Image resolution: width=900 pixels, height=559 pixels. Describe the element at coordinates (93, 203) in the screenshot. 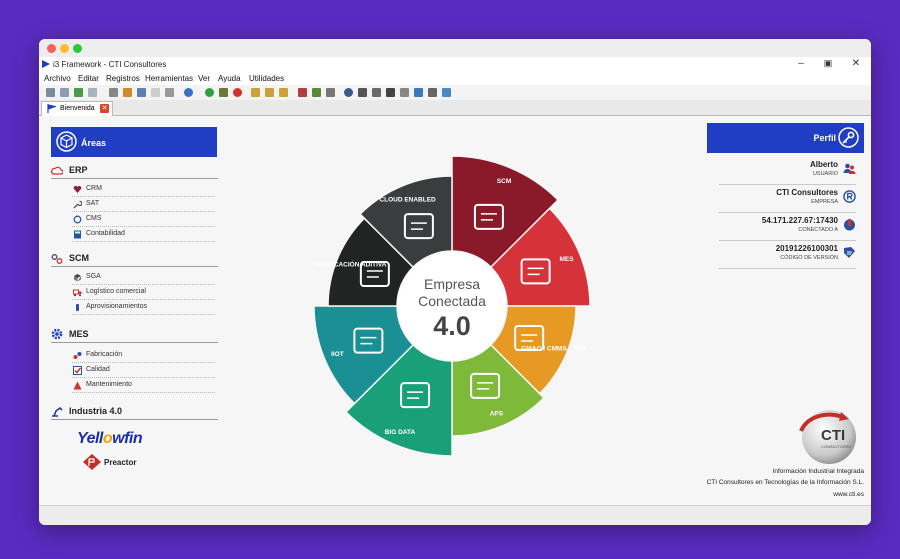

I see `item-label: SAT` at that location.